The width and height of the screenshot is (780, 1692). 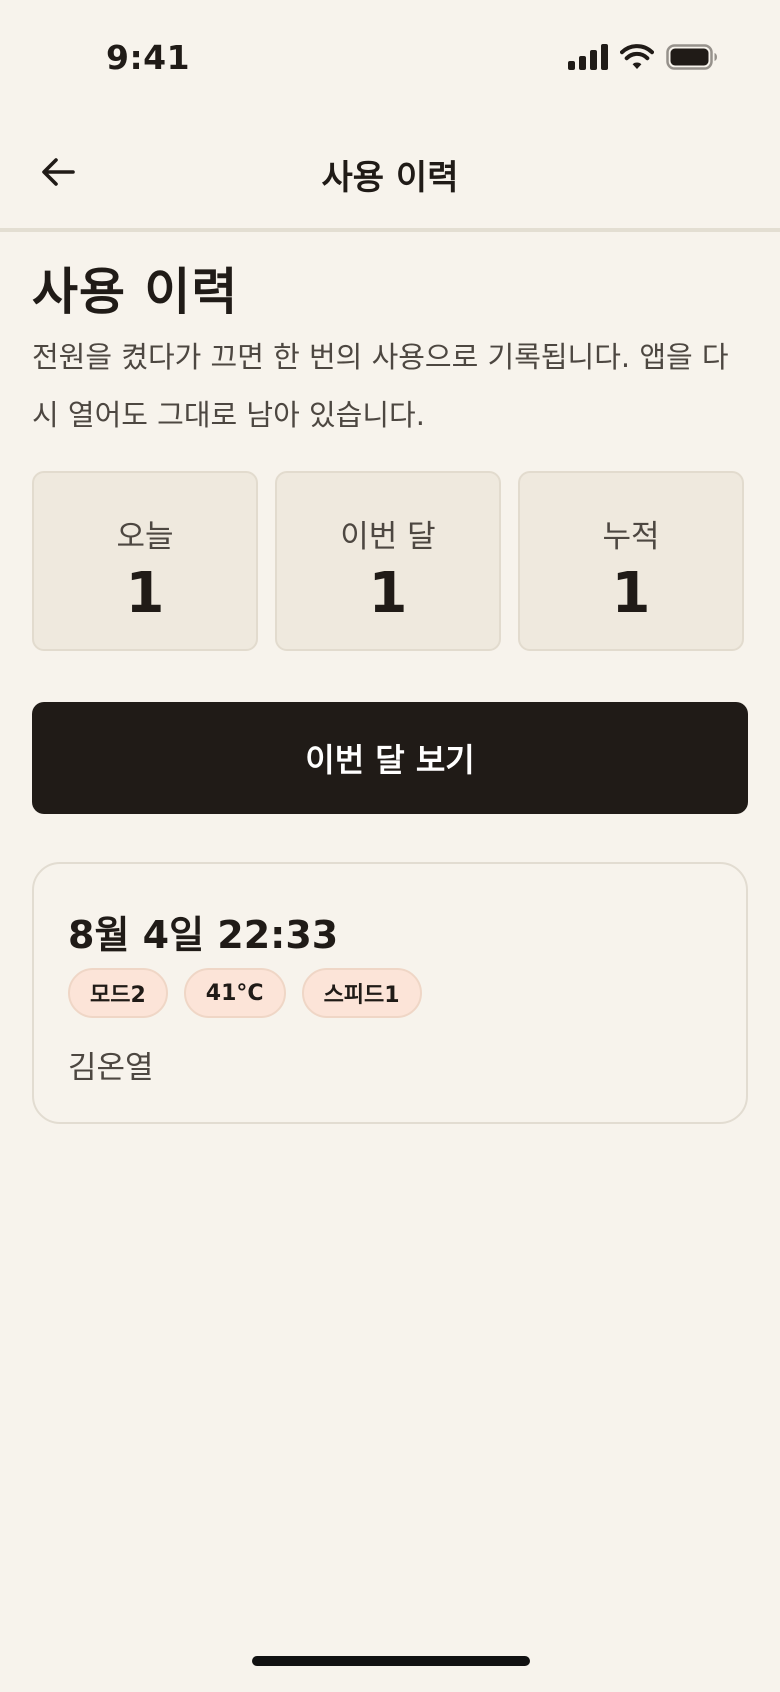 I want to click on temperature-tag: 41°C, so click(x=234, y=993).